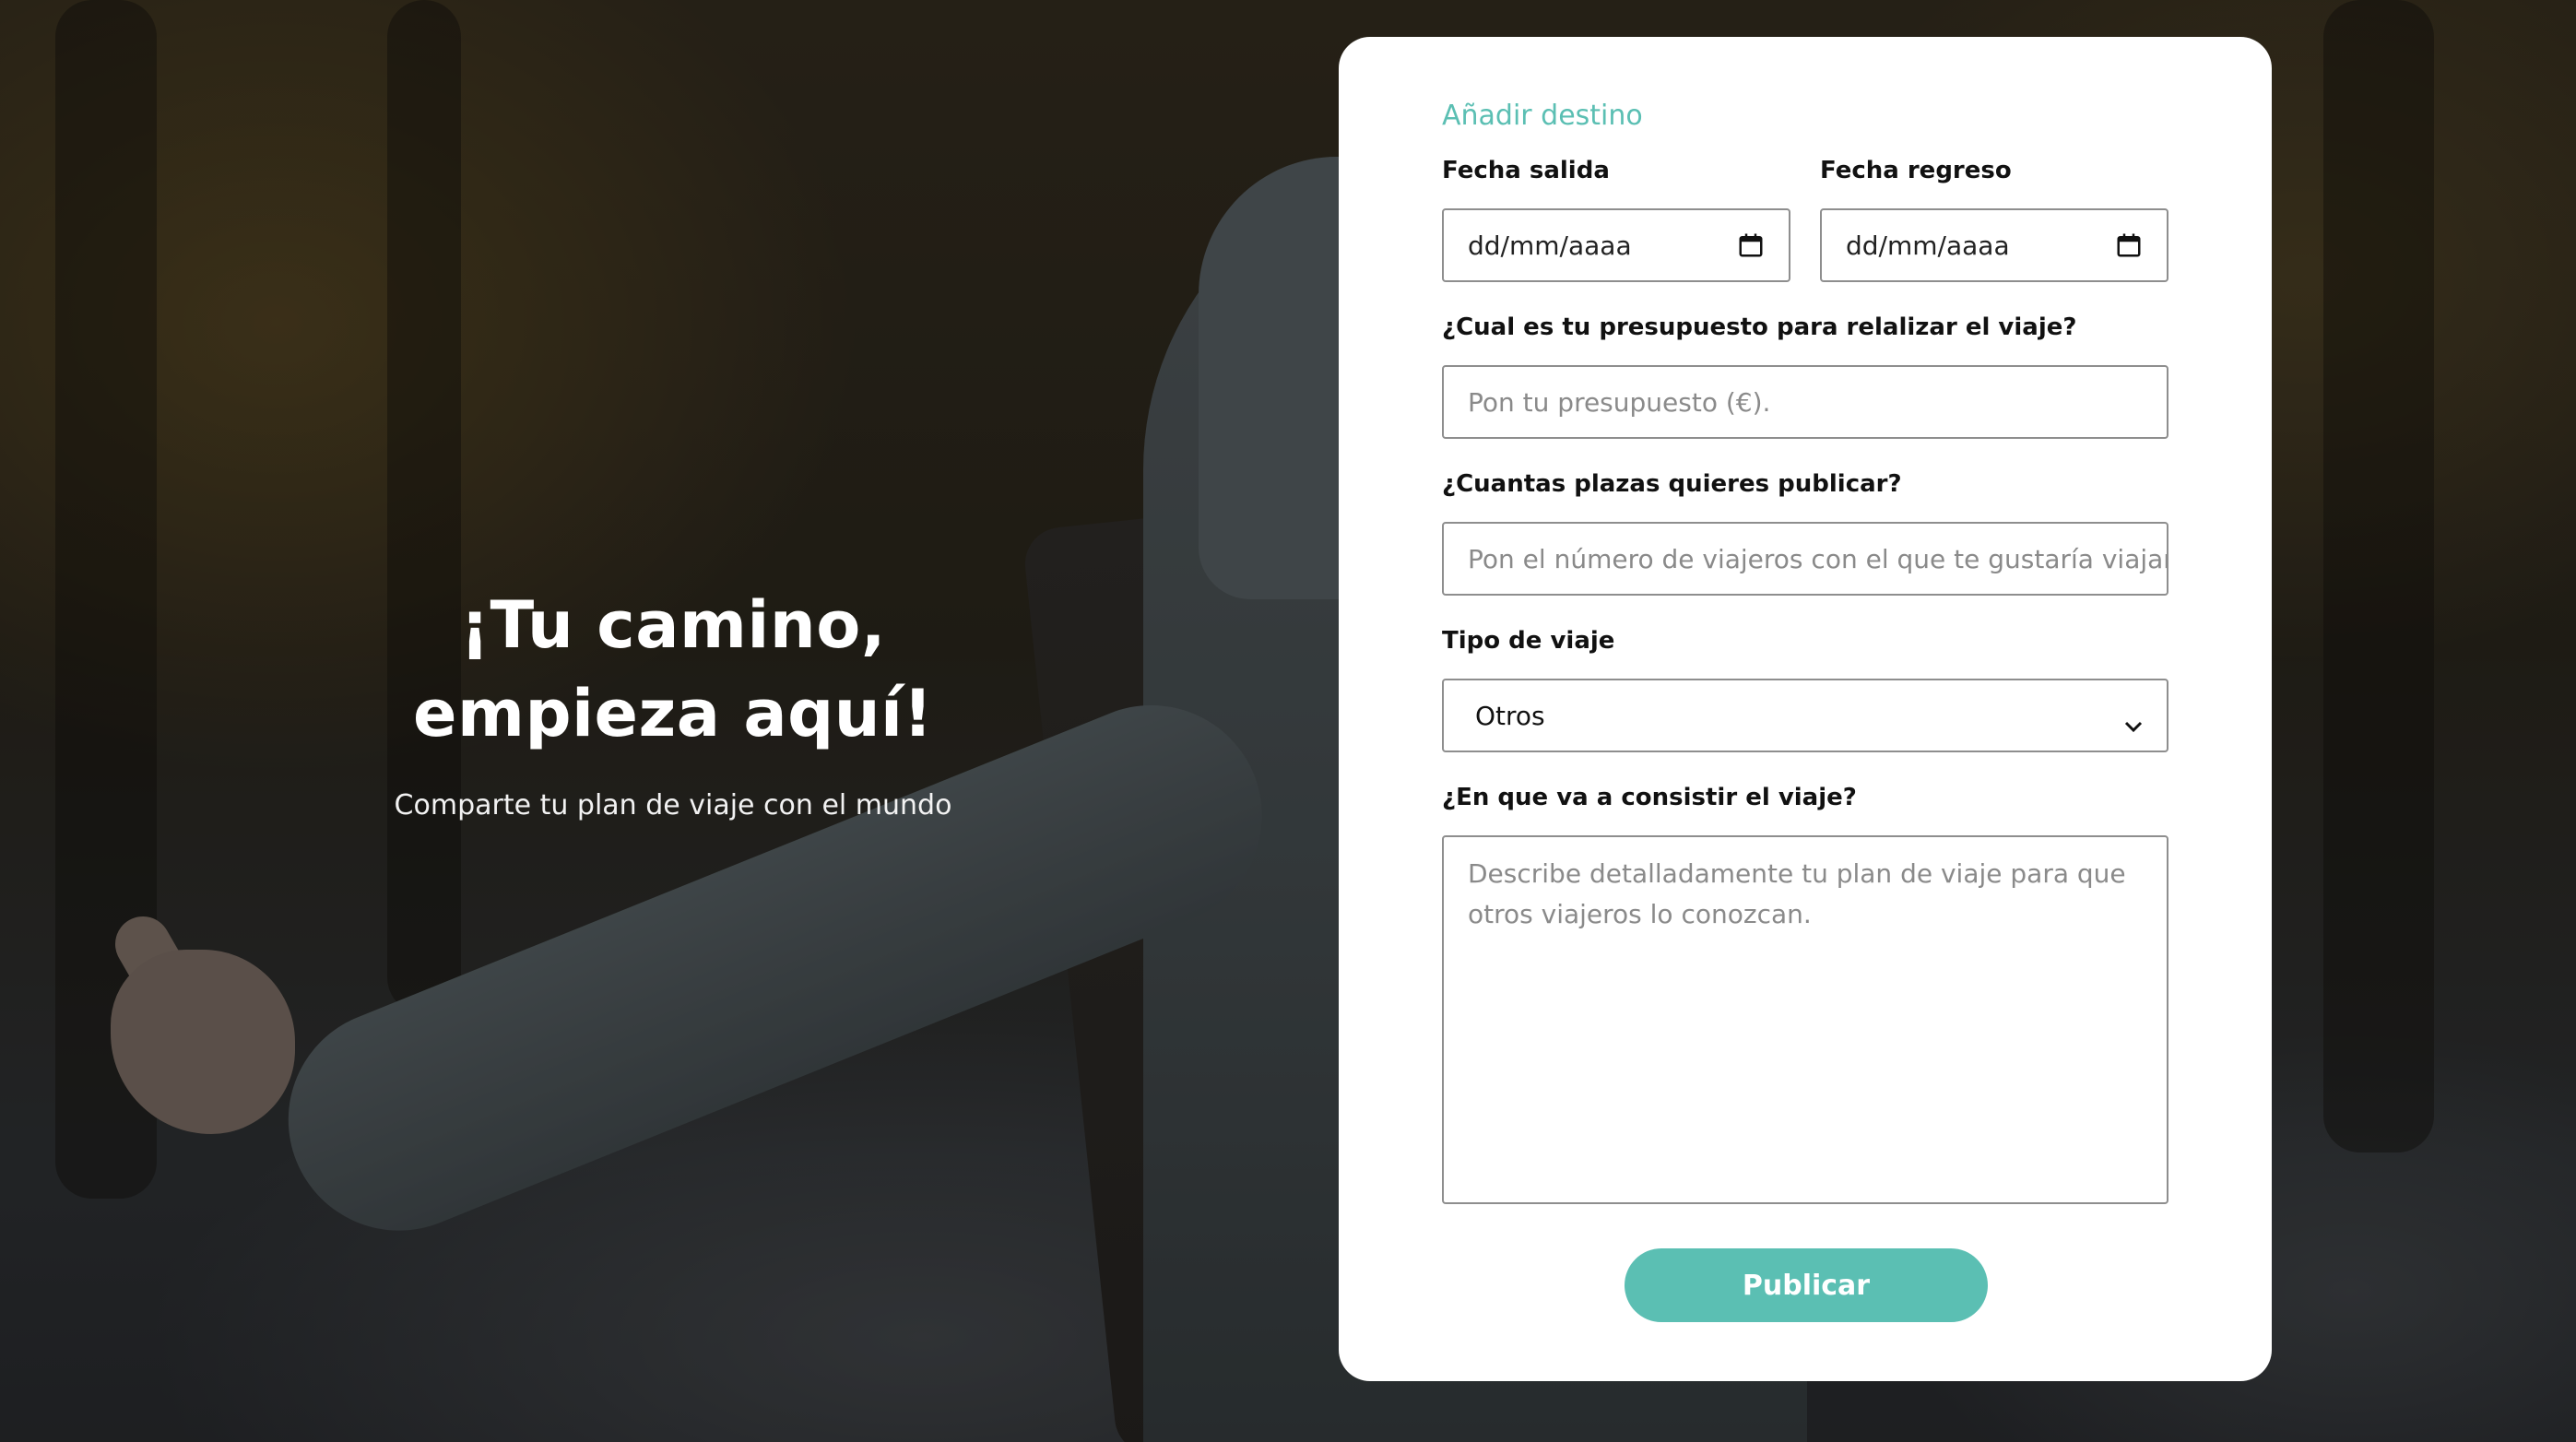 This screenshot has height=1442, width=2576. Describe the element at coordinates (1649, 798) in the screenshot. I see `description-label: ¿En que va a consistir el viaje?` at that location.